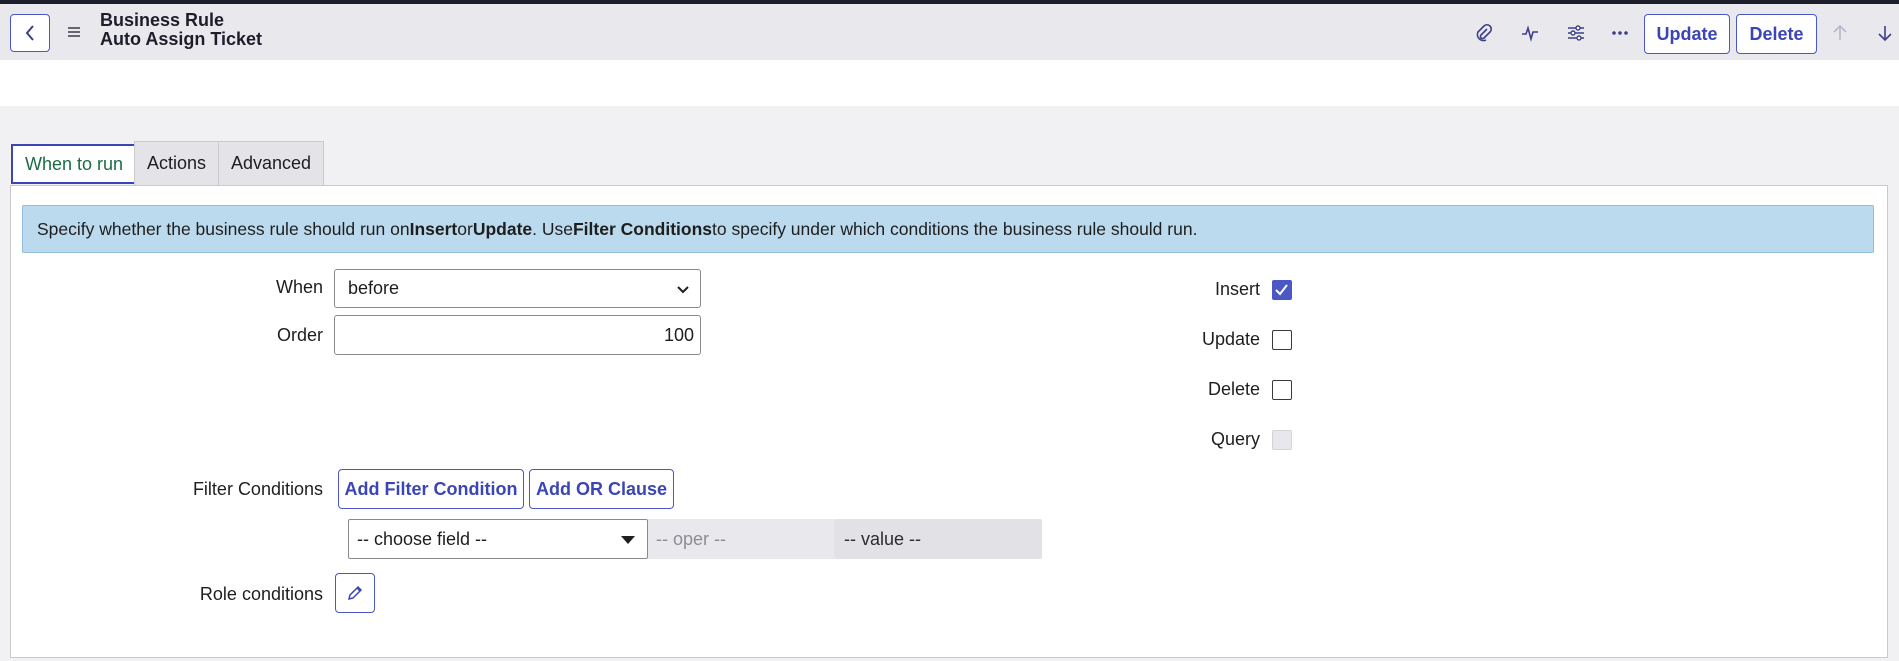 This screenshot has height=661, width=1899. Describe the element at coordinates (741, 539) in the screenshot. I see `operator-select: -- oper --` at that location.